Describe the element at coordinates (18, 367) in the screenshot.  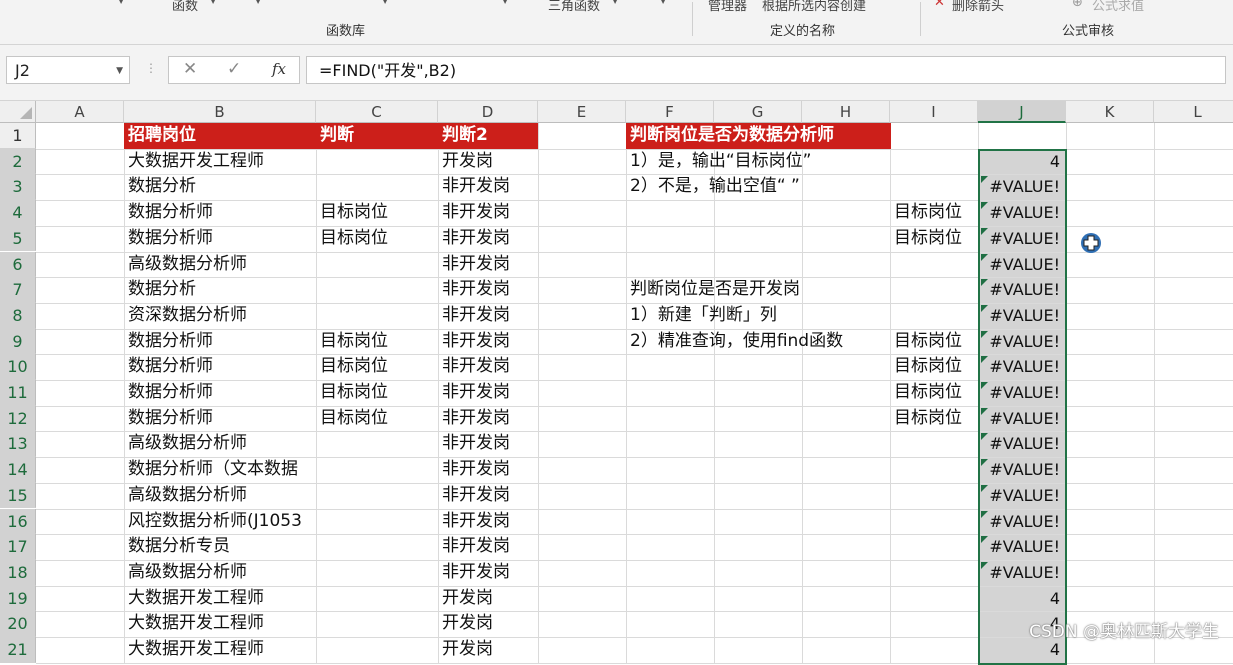
I see `row-header-10: 10` at that location.